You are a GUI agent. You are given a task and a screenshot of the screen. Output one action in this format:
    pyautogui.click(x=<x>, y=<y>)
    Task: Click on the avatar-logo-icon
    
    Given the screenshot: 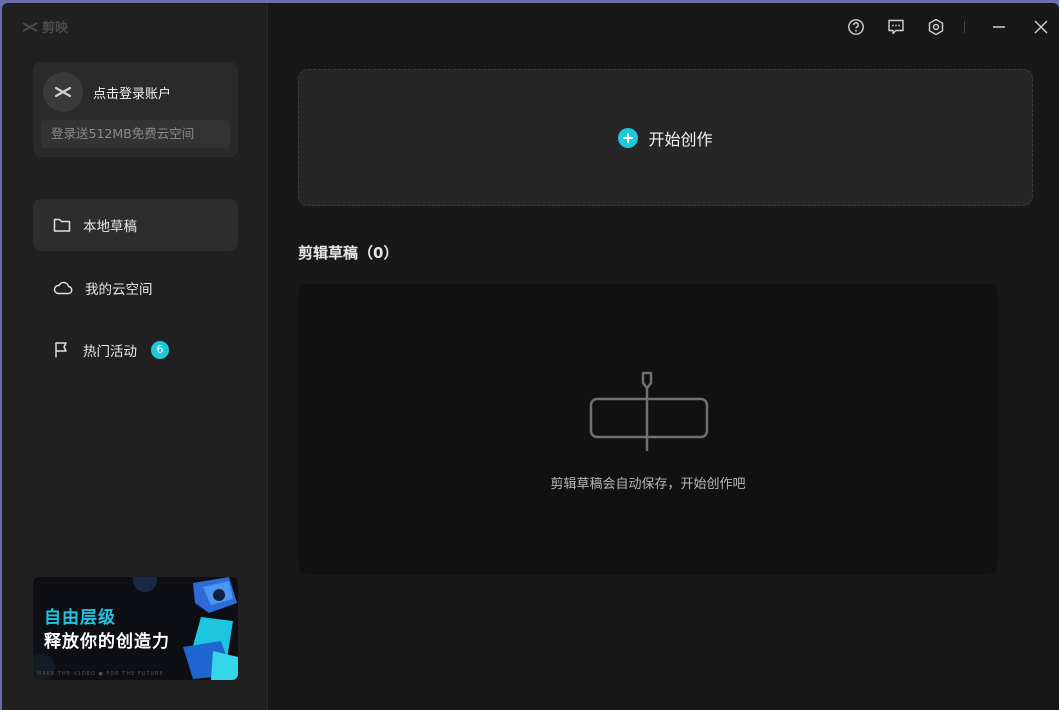 What is the action you would take?
    pyautogui.click(x=63, y=92)
    